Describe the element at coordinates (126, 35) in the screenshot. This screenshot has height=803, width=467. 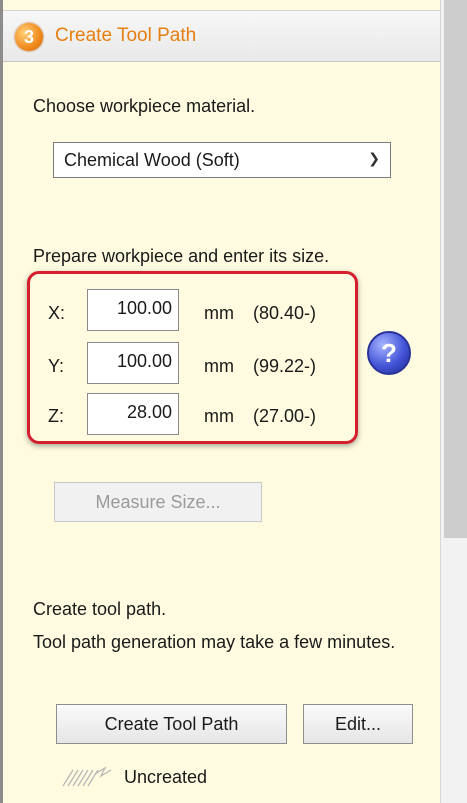
I see `step-title: Create Tool Path` at that location.